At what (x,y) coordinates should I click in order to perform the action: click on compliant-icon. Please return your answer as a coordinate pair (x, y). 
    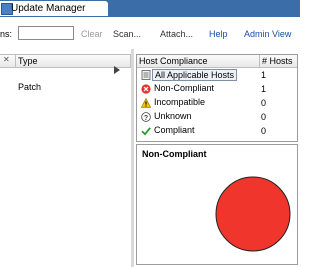
    Looking at the image, I should click on (146, 131).